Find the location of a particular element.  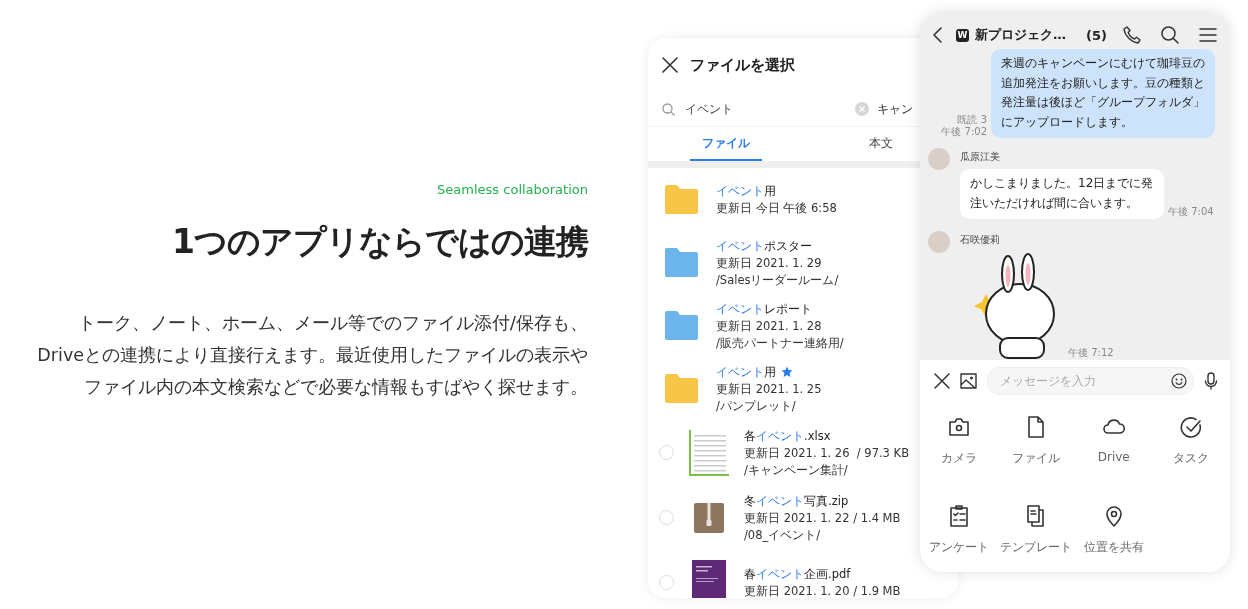

attachment-option: タスク is located at coordinates (1191, 458).